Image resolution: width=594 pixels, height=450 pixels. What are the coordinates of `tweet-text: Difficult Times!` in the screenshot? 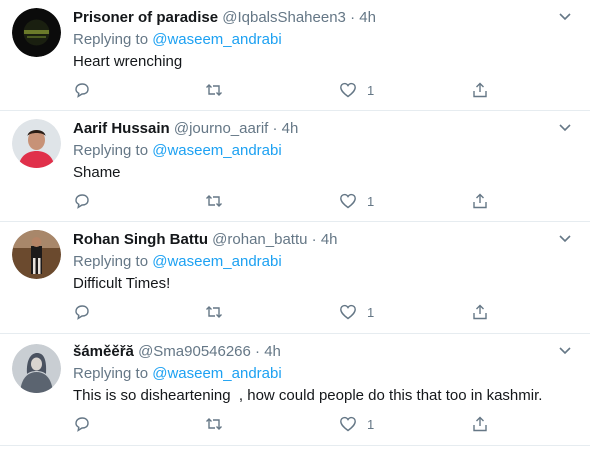 It's located at (122, 283).